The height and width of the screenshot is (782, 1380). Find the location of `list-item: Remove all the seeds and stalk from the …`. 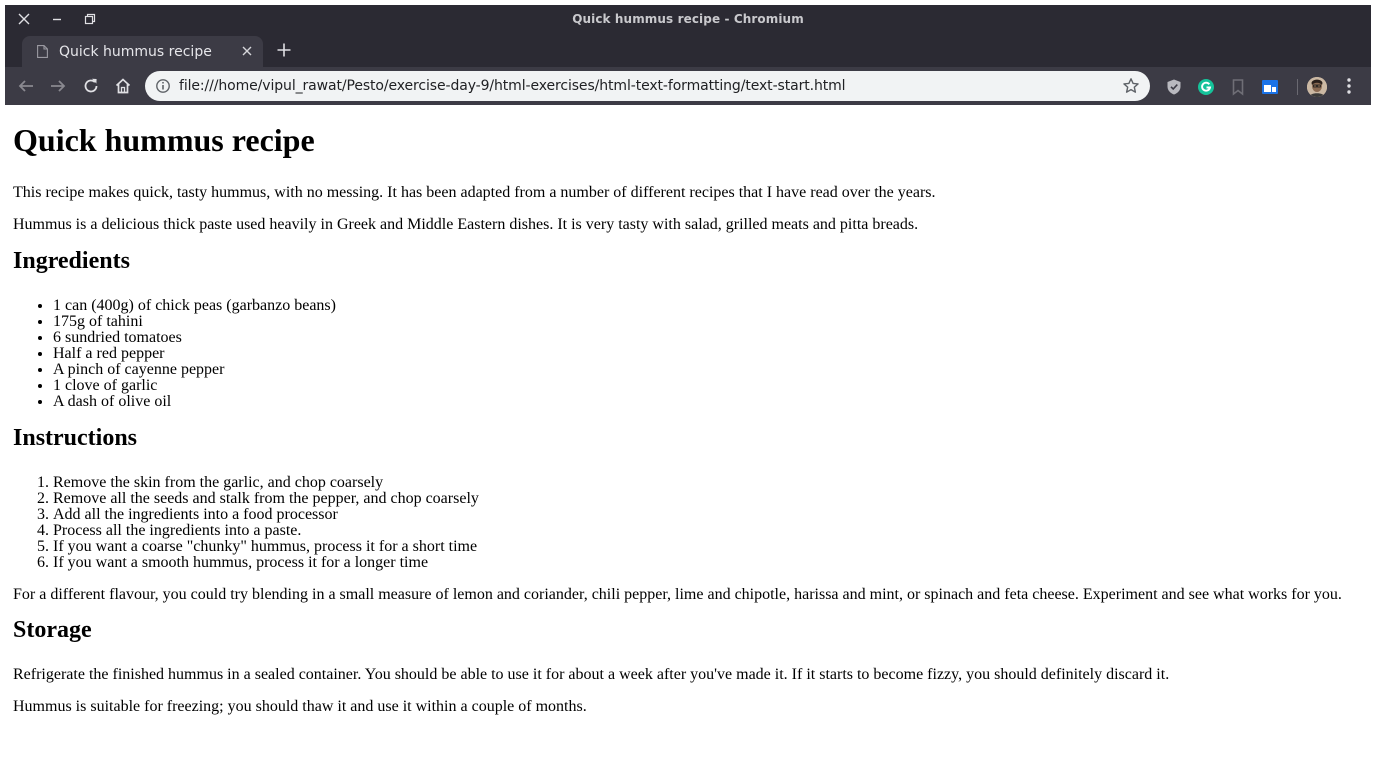

list-item: Remove all the seeds and stalk from the … is located at coordinates (266, 499).